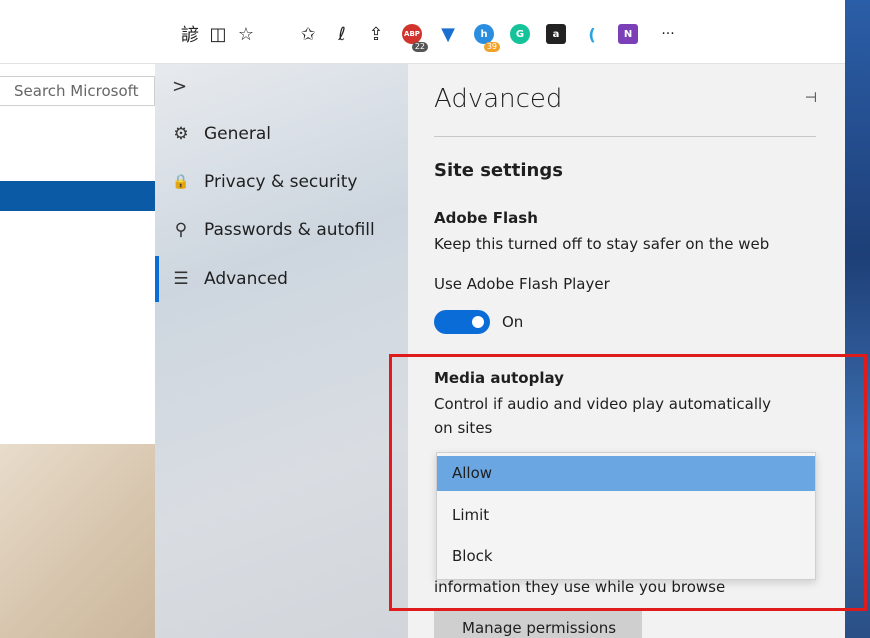 This screenshot has width=870, height=638. What do you see at coordinates (190, 34) in the screenshot?
I see `reading-view-icon: 諺` at bounding box center [190, 34].